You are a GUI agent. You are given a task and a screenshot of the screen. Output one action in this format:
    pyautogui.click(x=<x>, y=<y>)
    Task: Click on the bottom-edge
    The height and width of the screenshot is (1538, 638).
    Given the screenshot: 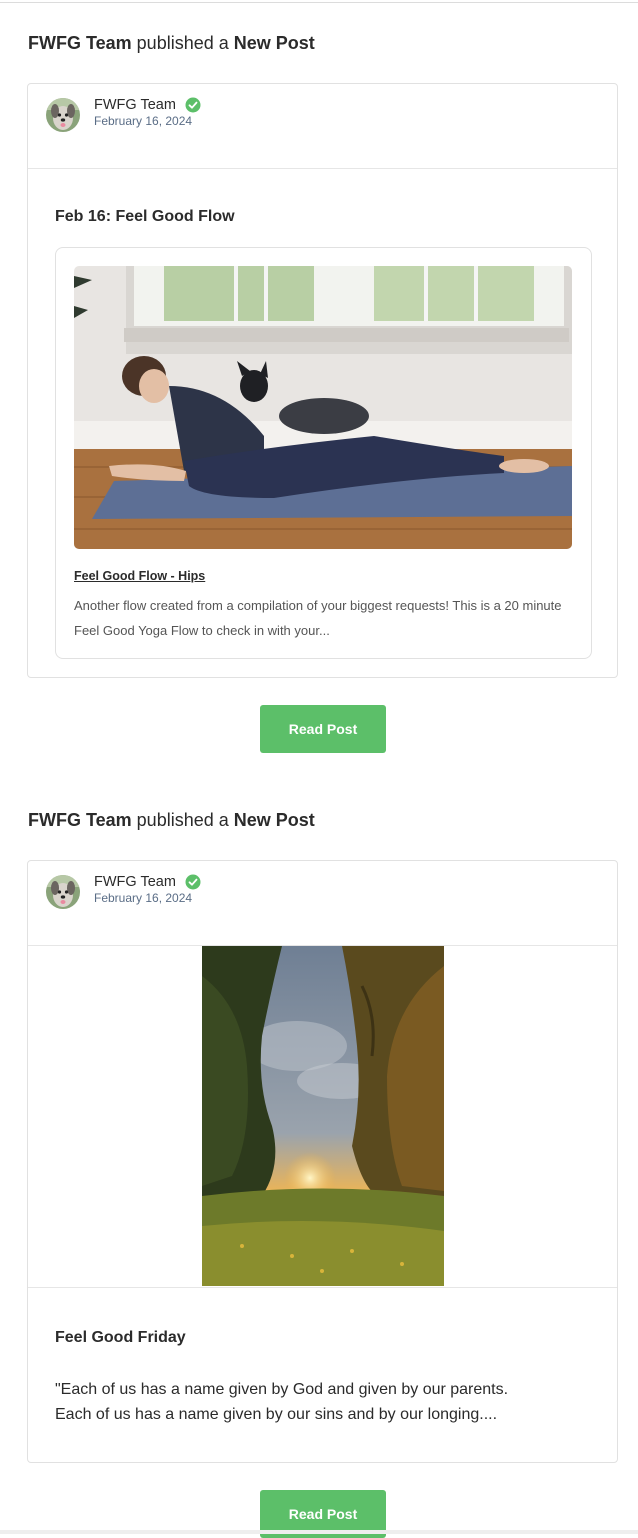 What is the action you would take?
    pyautogui.click(x=319, y=1532)
    